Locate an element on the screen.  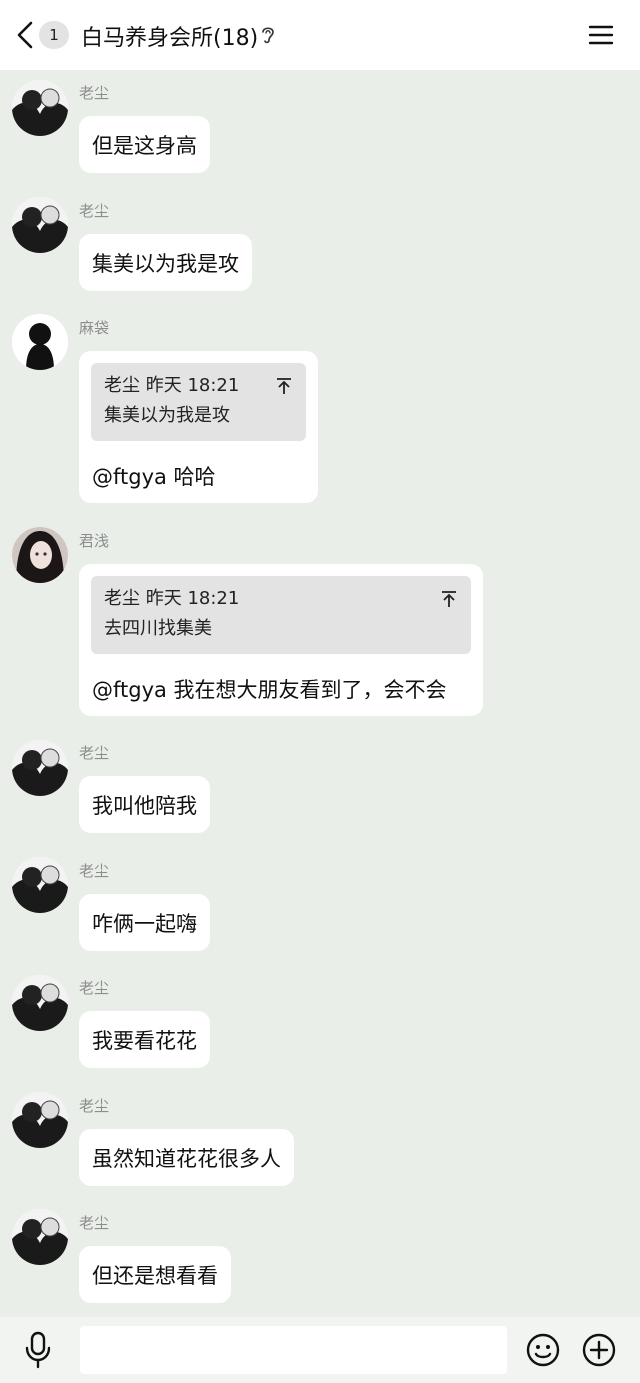
sender-name: 麻袋 is located at coordinates (94, 328).